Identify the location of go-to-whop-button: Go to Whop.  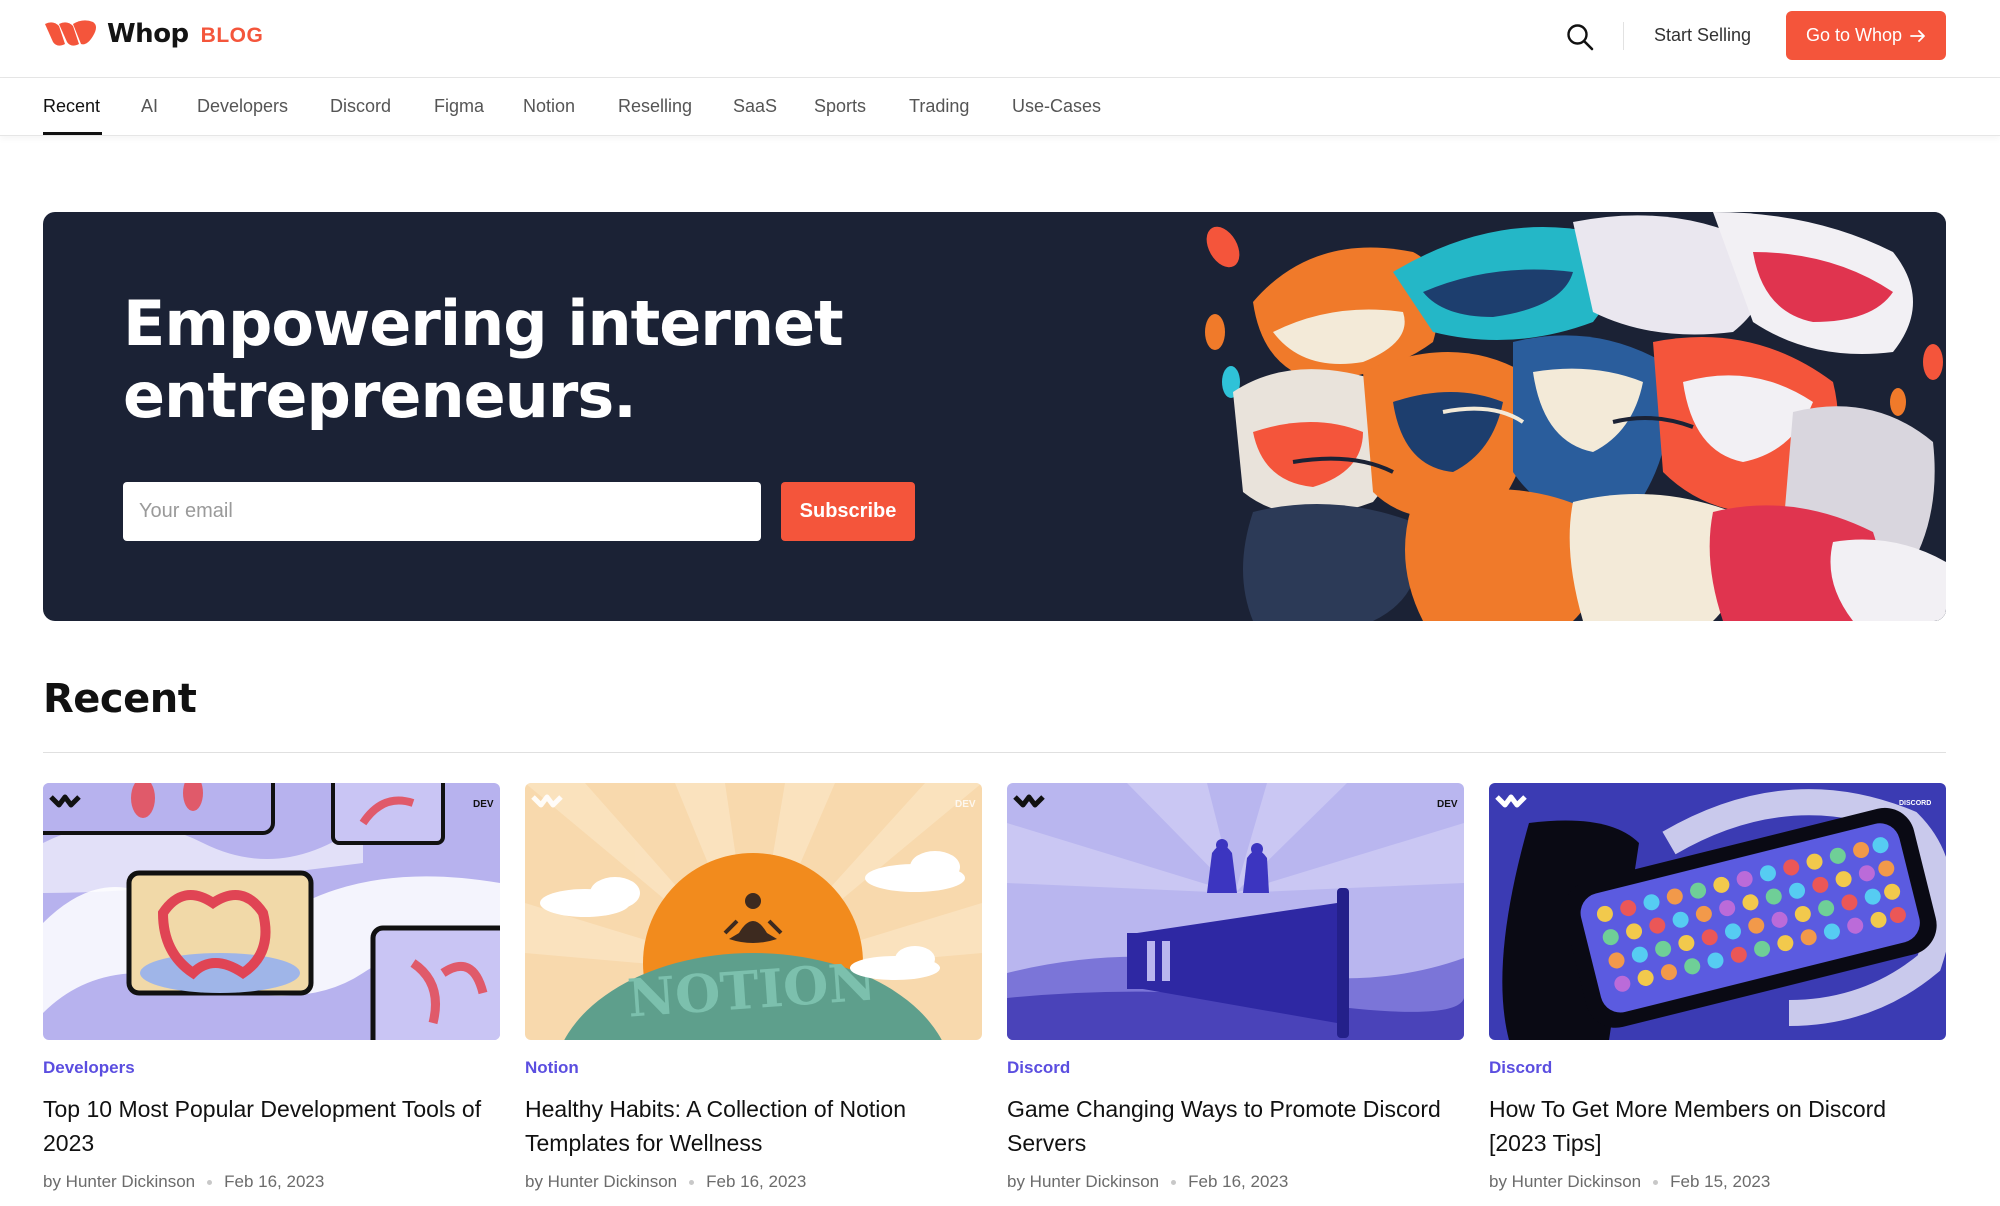
(1866, 35).